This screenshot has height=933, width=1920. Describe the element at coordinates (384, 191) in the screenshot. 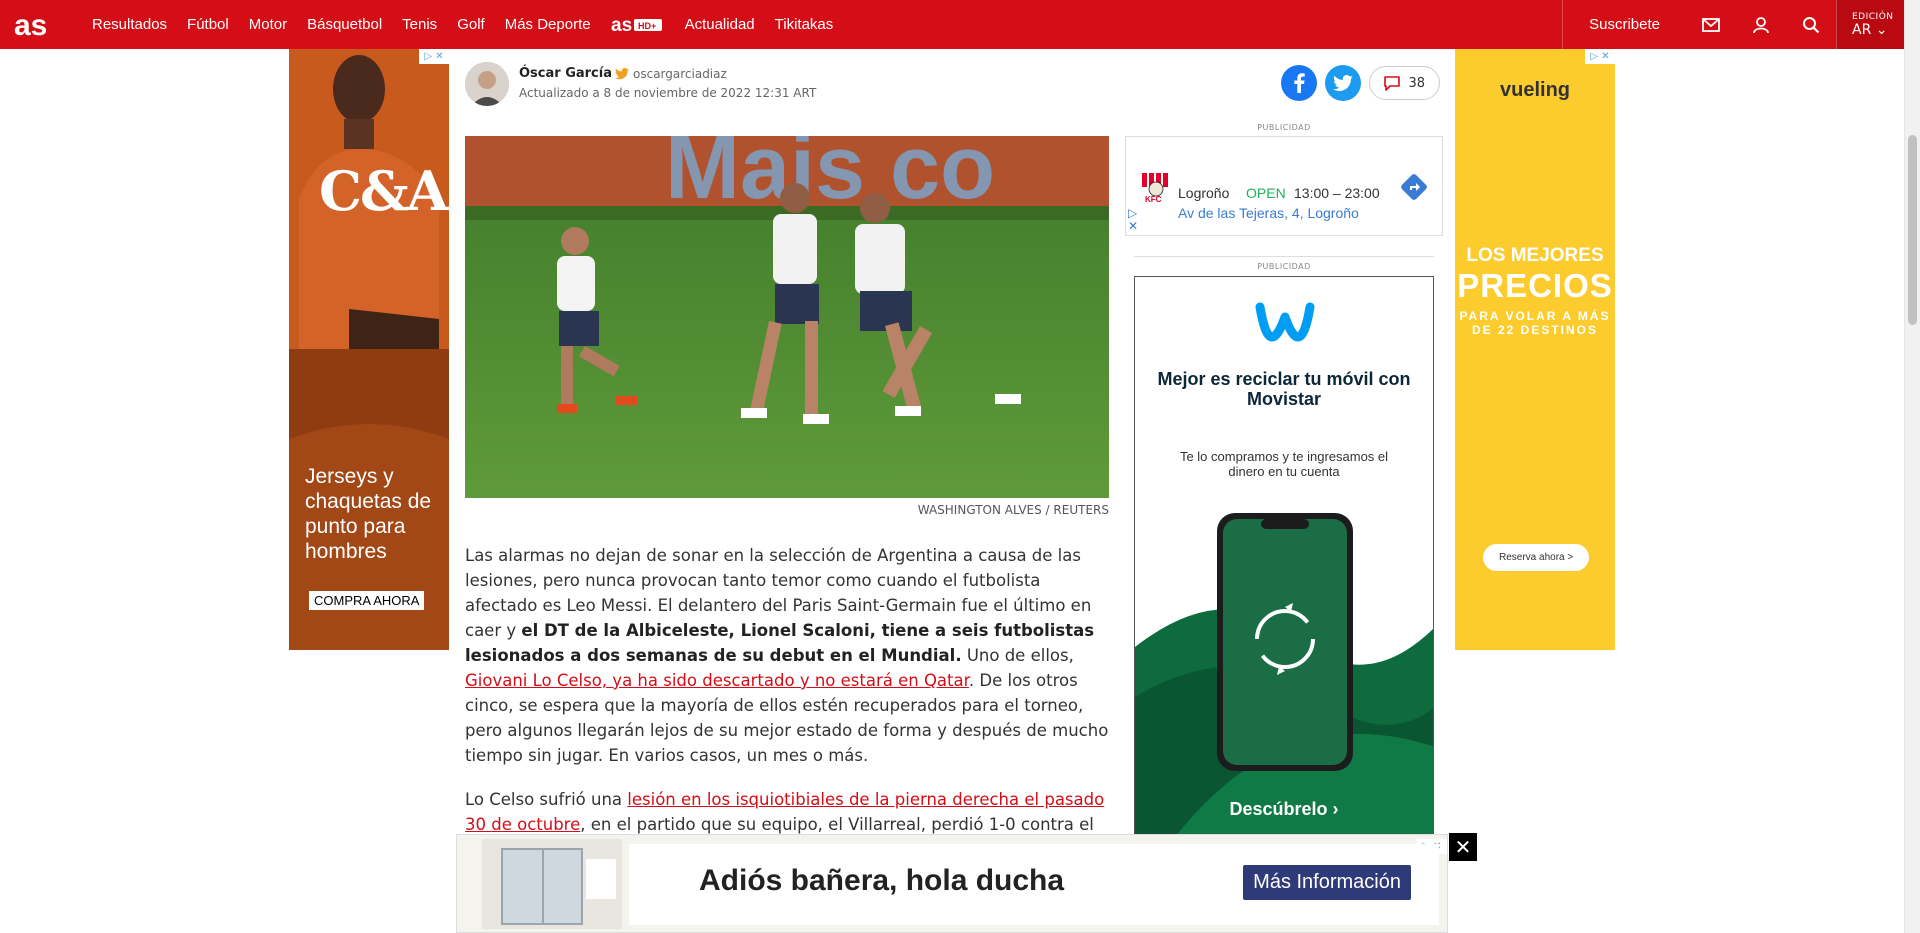

I see `ca-logo: C&A` at that location.